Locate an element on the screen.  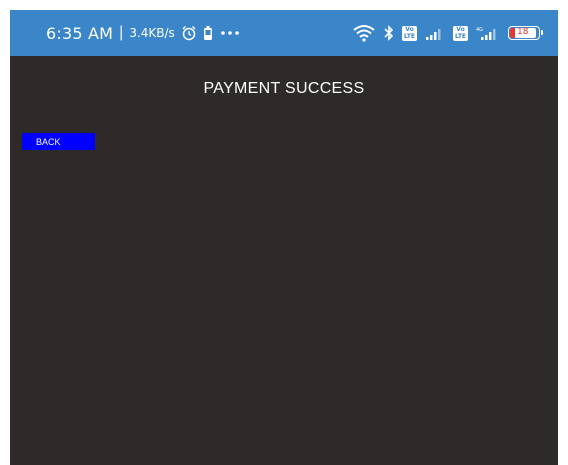
alarm-icon is located at coordinates (189, 33).